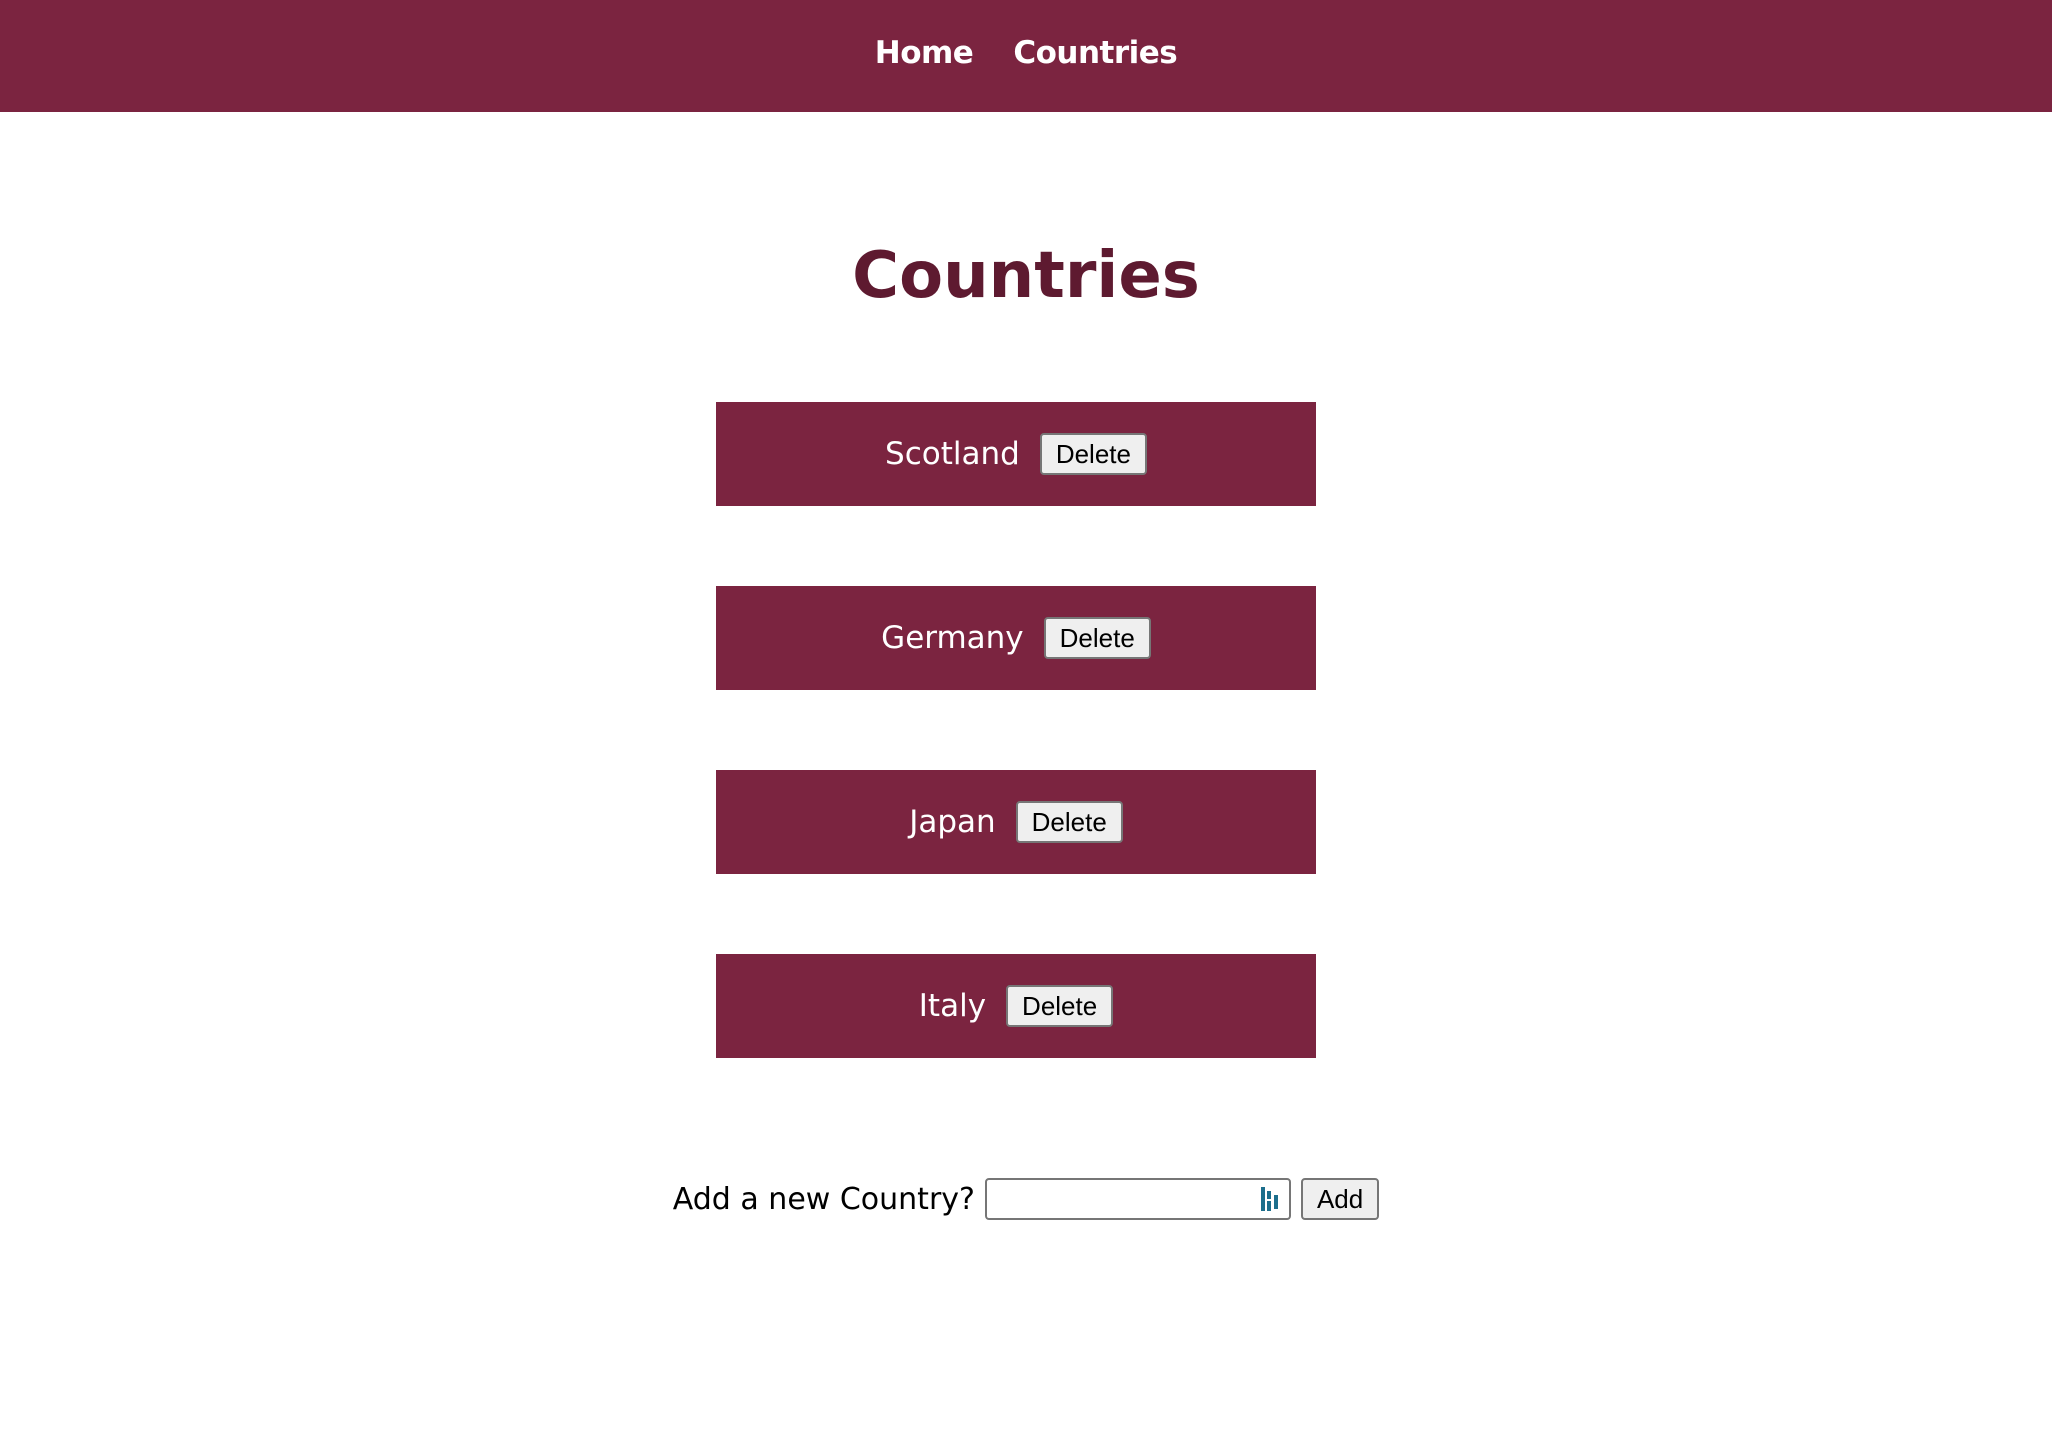 This screenshot has height=1450, width=2052. I want to click on add-country-form: Add a new Country? Add, so click(1026, 1199).